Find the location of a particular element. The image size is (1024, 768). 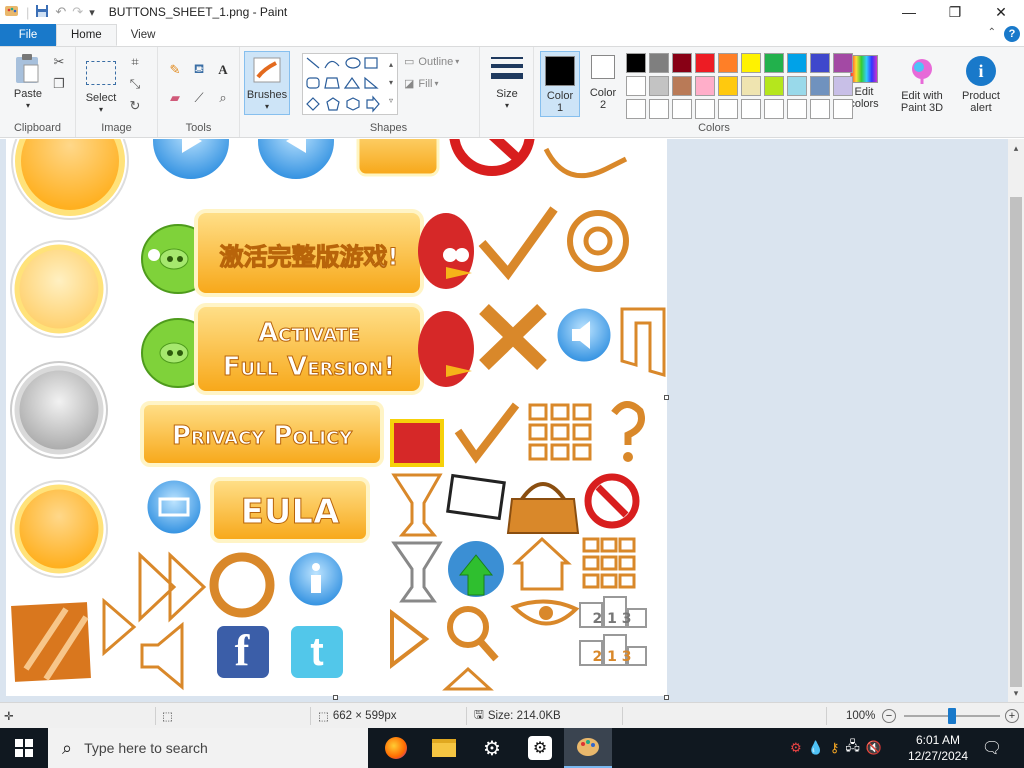

file-explorer-icon is located at coordinates (444, 748).